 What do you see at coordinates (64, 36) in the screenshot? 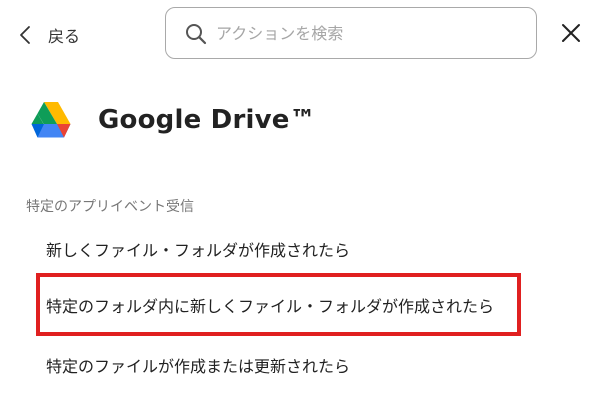
I see `back-label: 戻る` at bounding box center [64, 36].